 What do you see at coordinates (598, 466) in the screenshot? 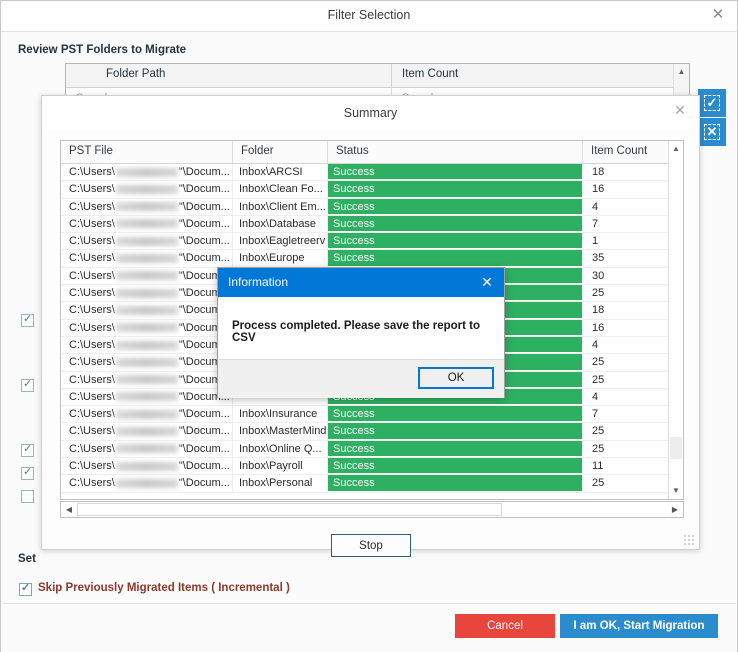
I see `cell-item-count: 11` at bounding box center [598, 466].